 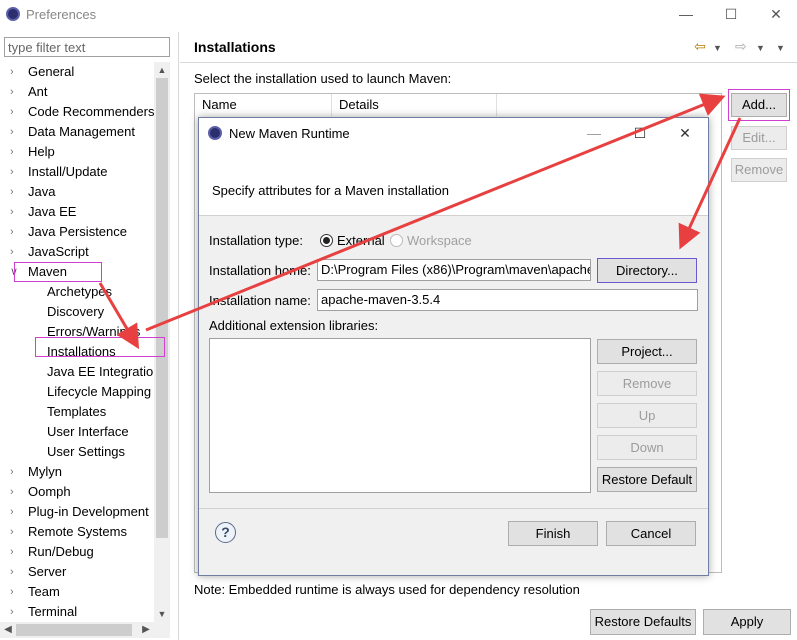 What do you see at coordinates (594, 133) in the screenshot?
I see `dialog-minimize-button: —` at bounding box center [594, 133].